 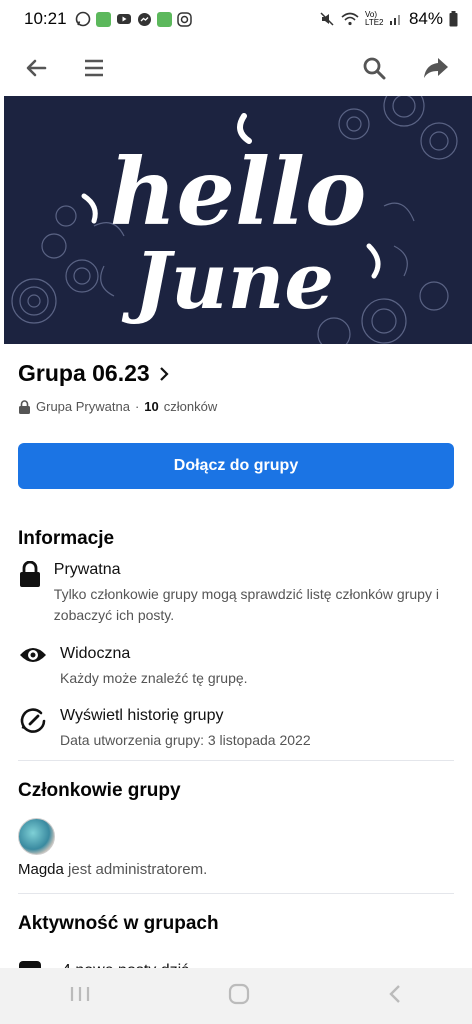 What do you see at coordinates (123, 19) in the screenshot?
I see `youtube-icon` at bounding box center [123, 19].